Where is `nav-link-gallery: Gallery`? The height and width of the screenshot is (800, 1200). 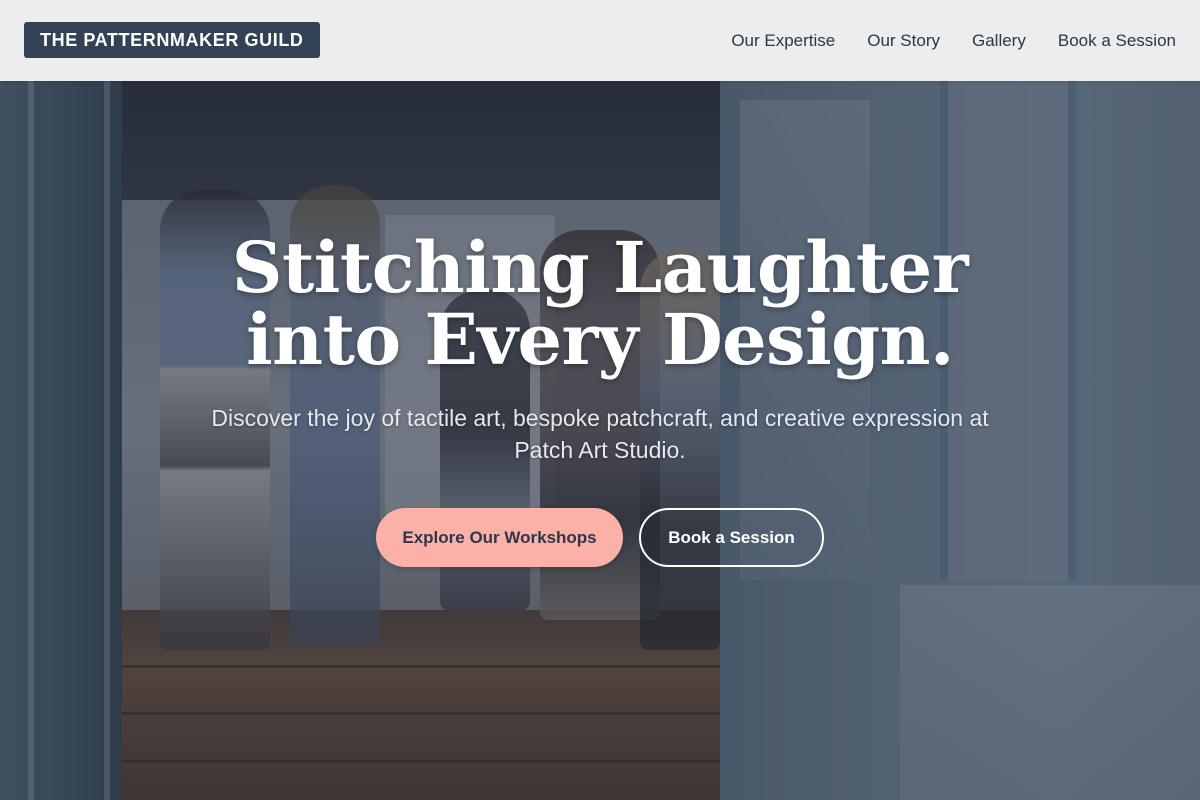
nav-link-gallery: Gallery is located at coordinates (999, 41).